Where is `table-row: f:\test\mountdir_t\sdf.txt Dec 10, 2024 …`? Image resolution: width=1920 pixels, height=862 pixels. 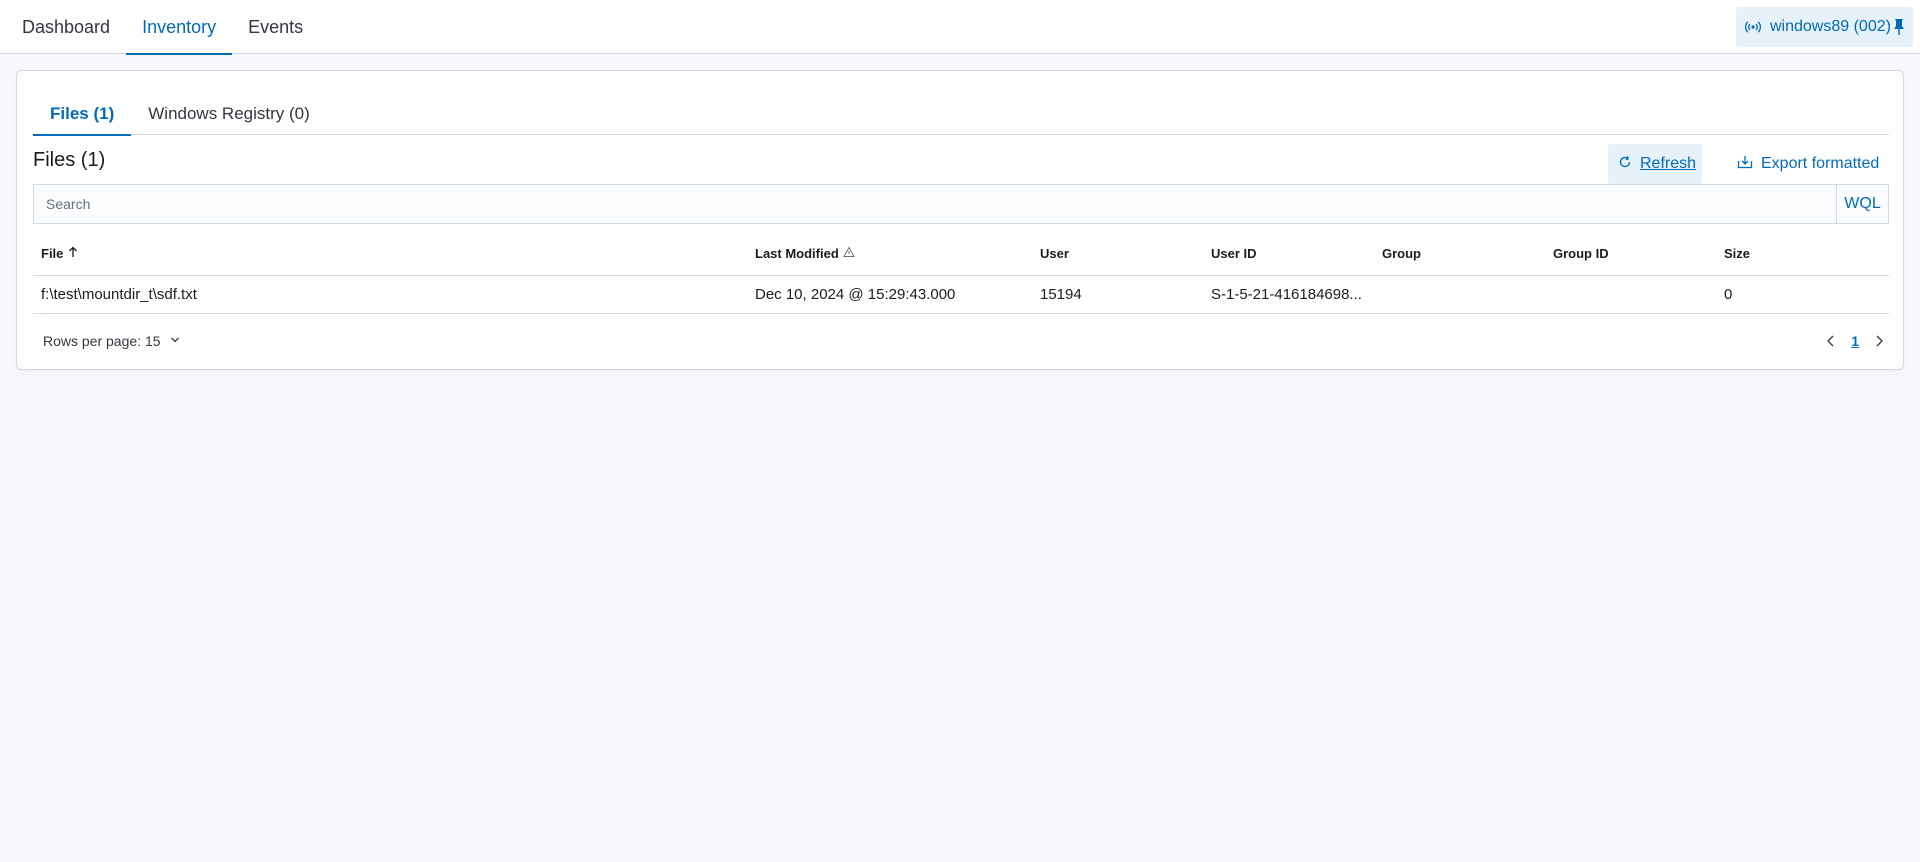 table-row: f:\test\mountdir_t\sdf.txt Dec 10, 2024 … is located at coordinates (961, 294).